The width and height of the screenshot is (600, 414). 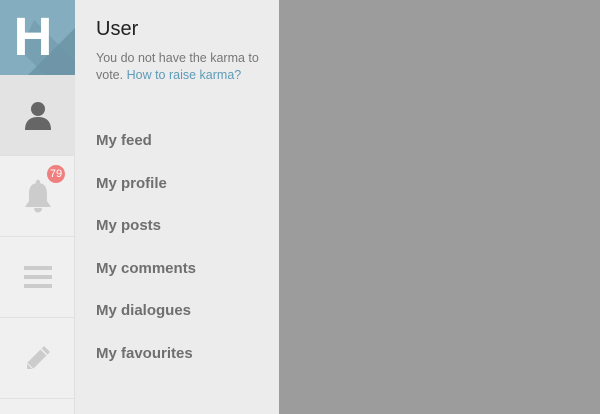 What do you see at coordinates (146, 269) in the screenshot?
I see `menu-item-my-comments: My comments` at bounding box center [146, 269].